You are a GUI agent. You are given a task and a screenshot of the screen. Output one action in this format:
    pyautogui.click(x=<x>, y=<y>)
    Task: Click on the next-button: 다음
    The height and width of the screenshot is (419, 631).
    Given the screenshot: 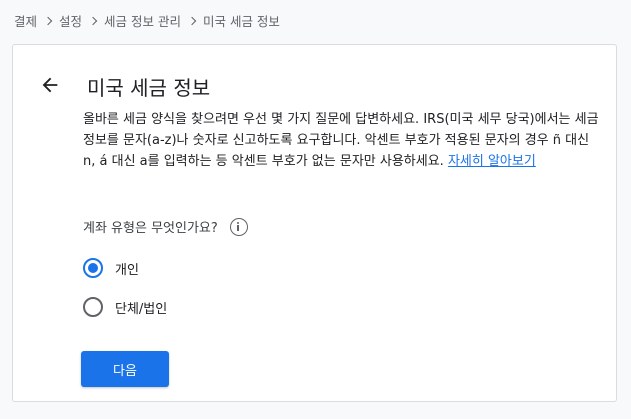 What is the action you would take?
    pyautogui.click(x=125, y=369)
    